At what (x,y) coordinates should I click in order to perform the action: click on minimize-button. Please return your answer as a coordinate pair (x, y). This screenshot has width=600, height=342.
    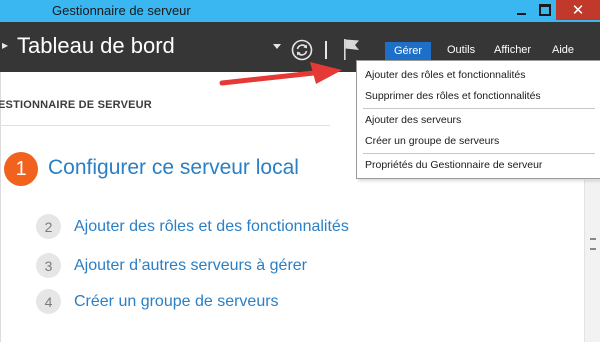
    Looking at the image, I should click on (521, 10).